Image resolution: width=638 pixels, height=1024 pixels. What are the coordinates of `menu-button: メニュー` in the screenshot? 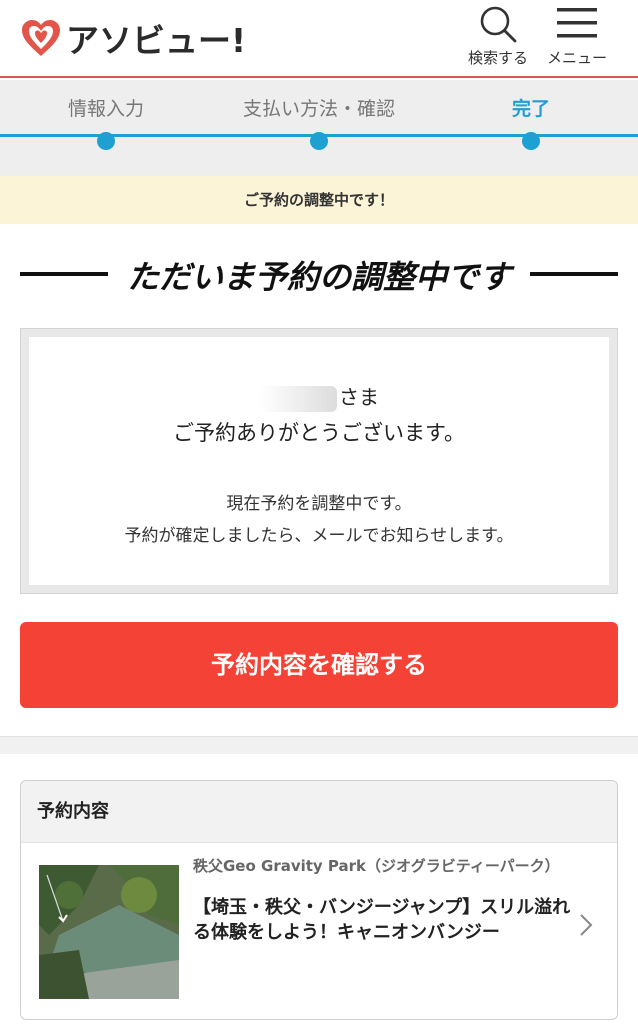 It's located at (577, 38).